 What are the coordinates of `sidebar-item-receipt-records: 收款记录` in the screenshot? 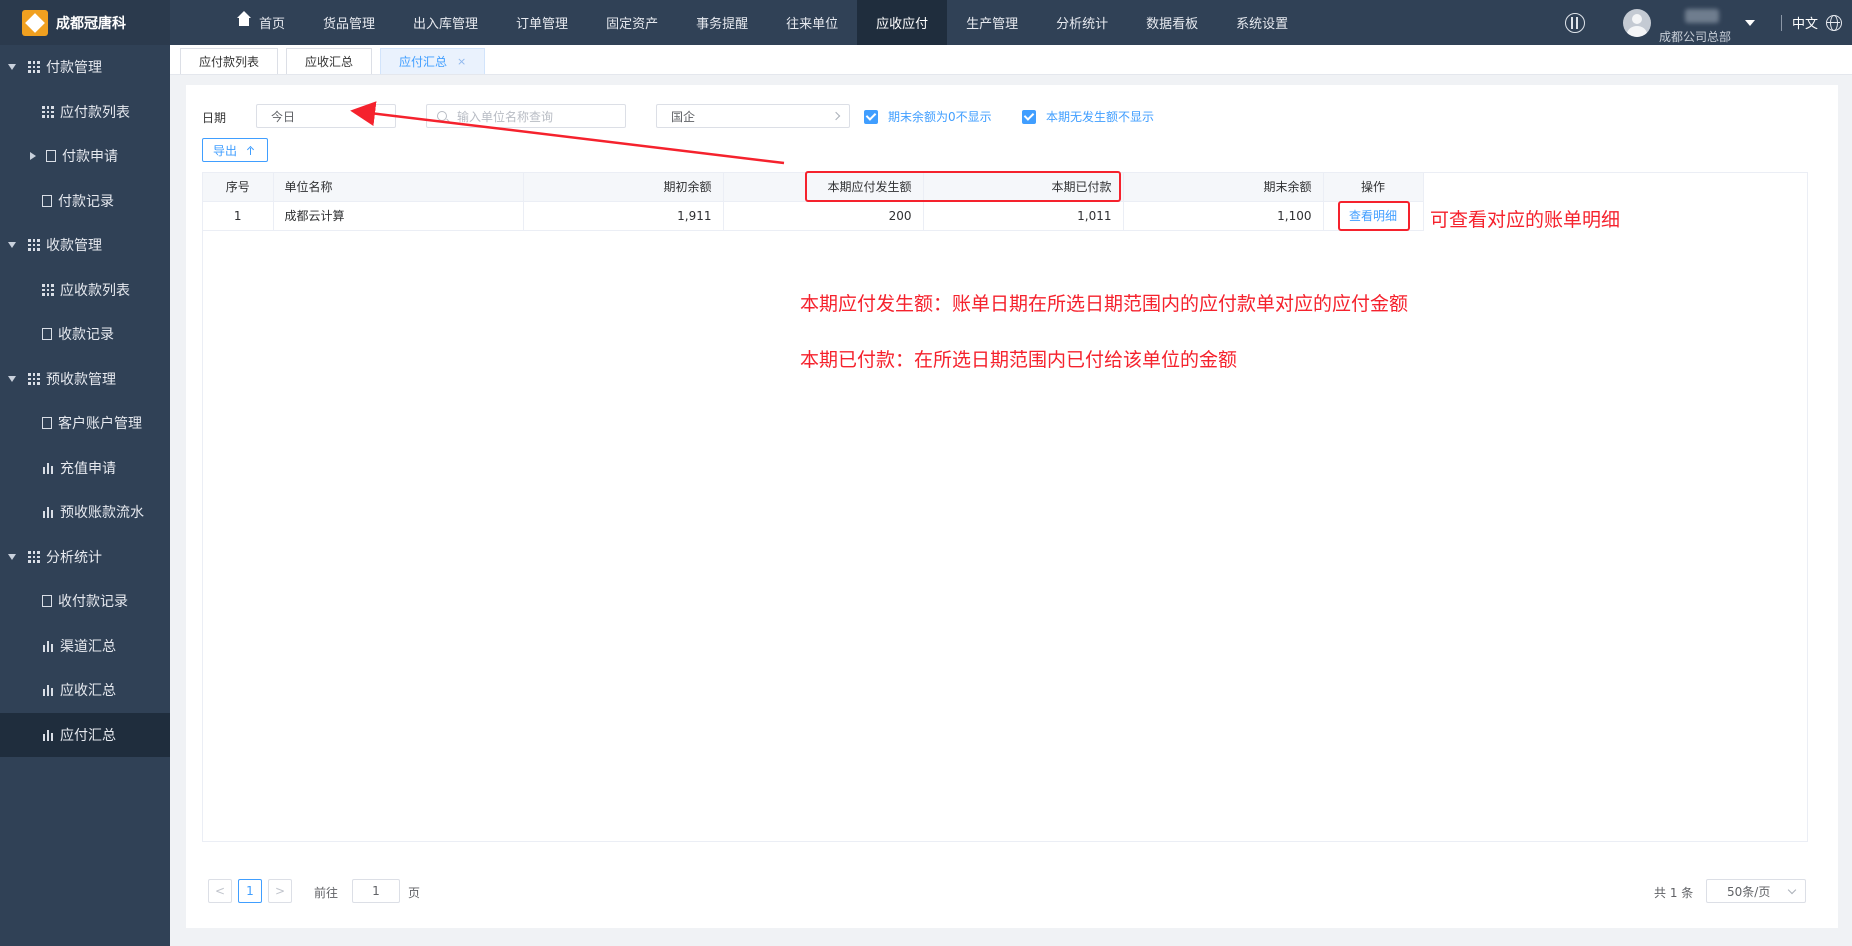 It's located at (85, 334).